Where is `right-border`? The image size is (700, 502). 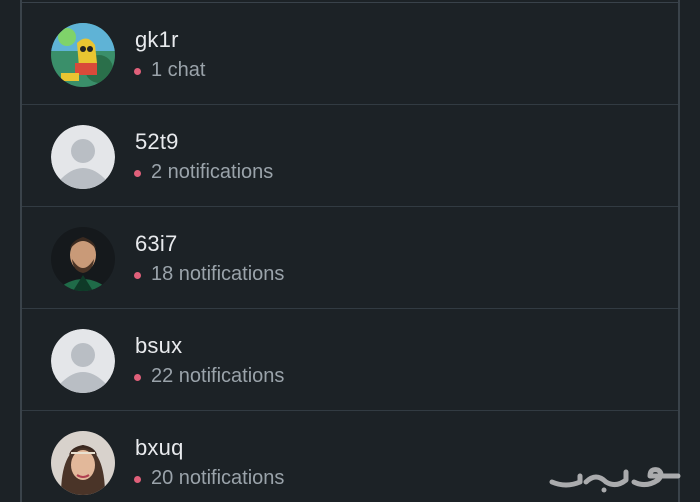
right-border is located at coordinates (679, 251).